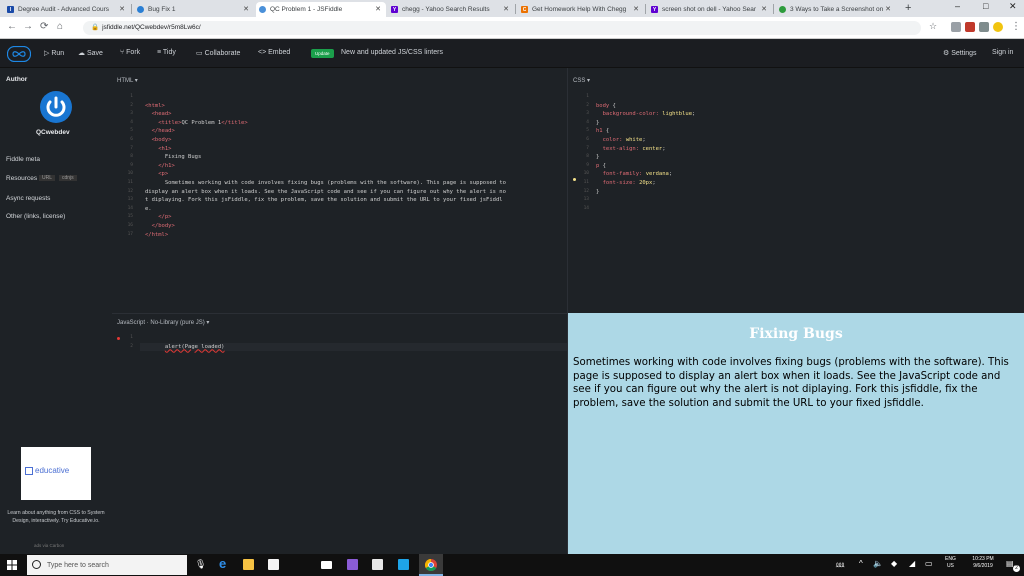 Image resolution: width=1024 pixels, height=576 pixels. I want to click on other-links-license-link: Other (links, license), so click(35, 216).